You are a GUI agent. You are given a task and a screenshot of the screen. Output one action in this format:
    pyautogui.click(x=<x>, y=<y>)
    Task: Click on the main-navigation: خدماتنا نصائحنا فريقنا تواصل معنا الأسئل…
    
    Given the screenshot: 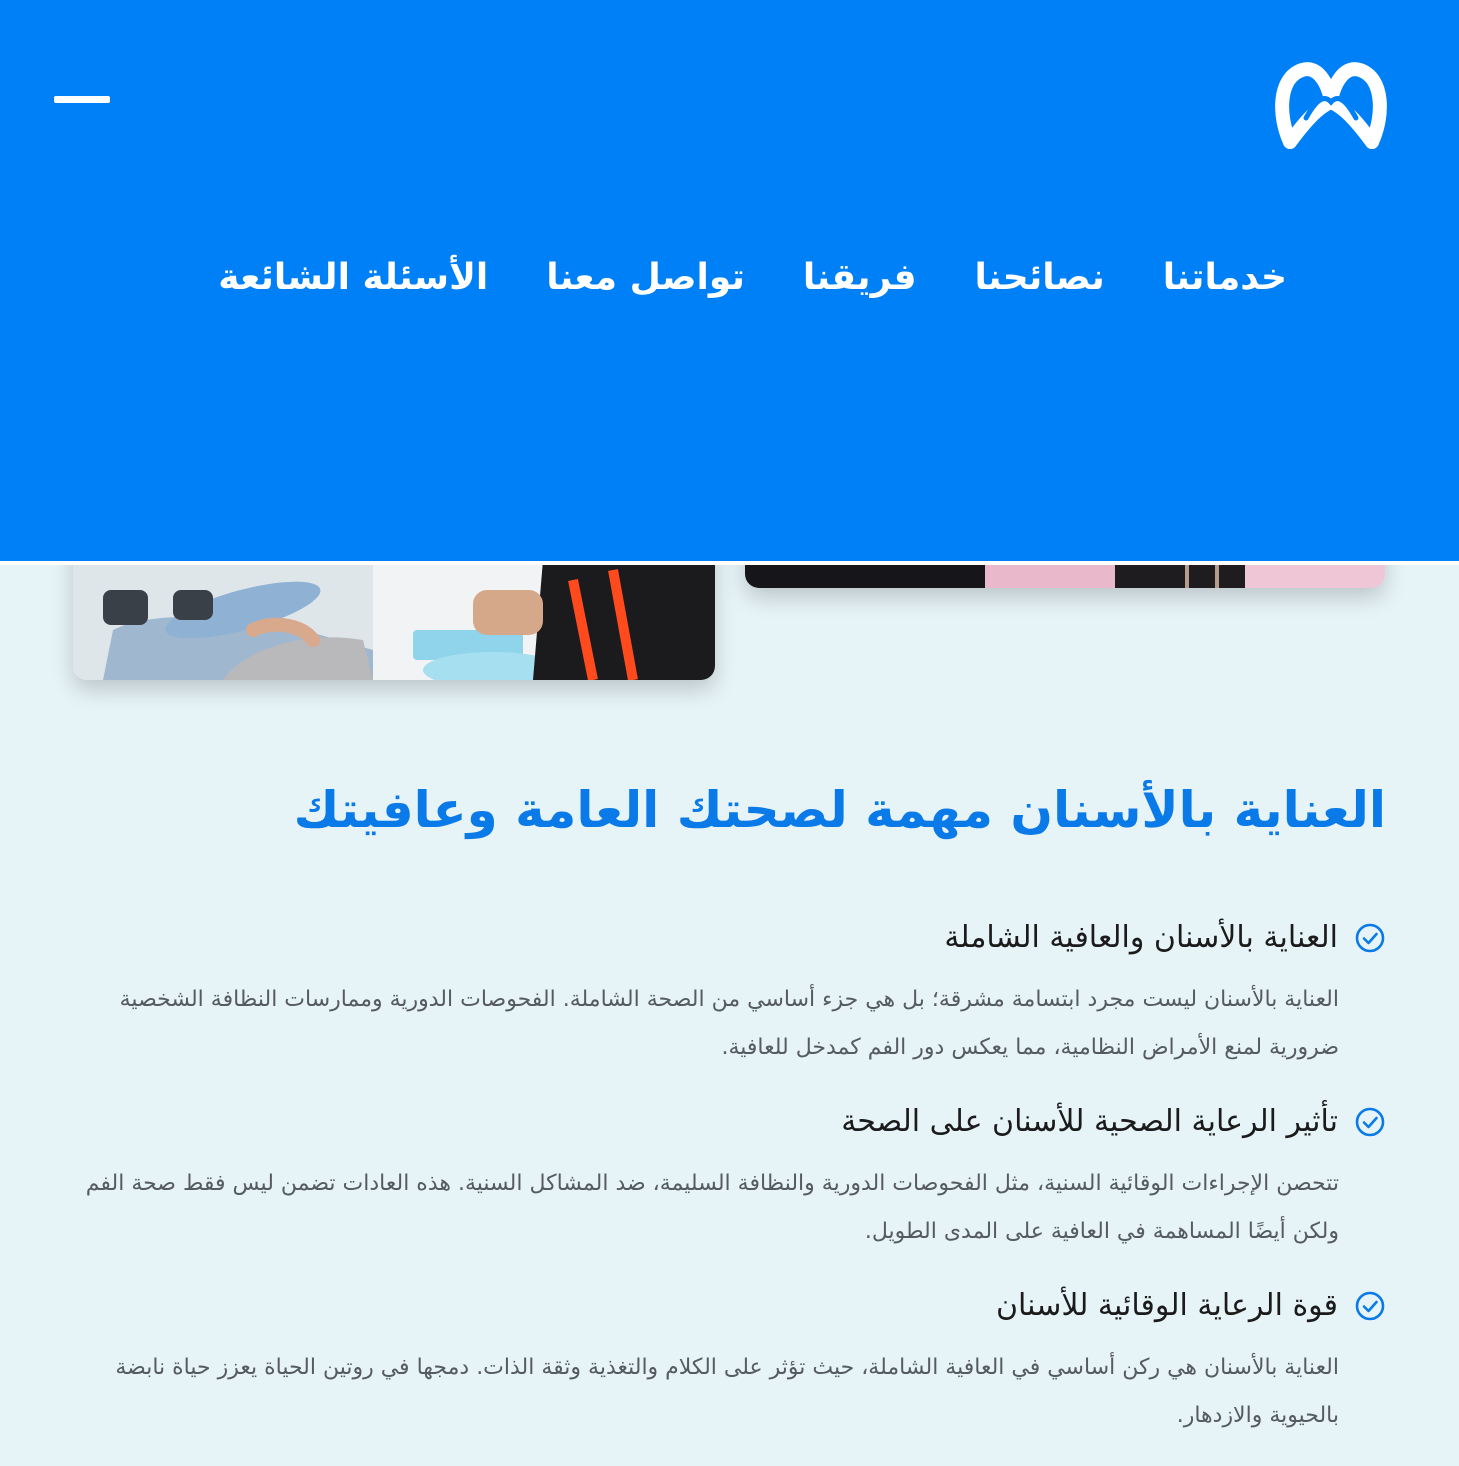 What is the action you would take?
    pyautogui.click(x=723, y=278)
    